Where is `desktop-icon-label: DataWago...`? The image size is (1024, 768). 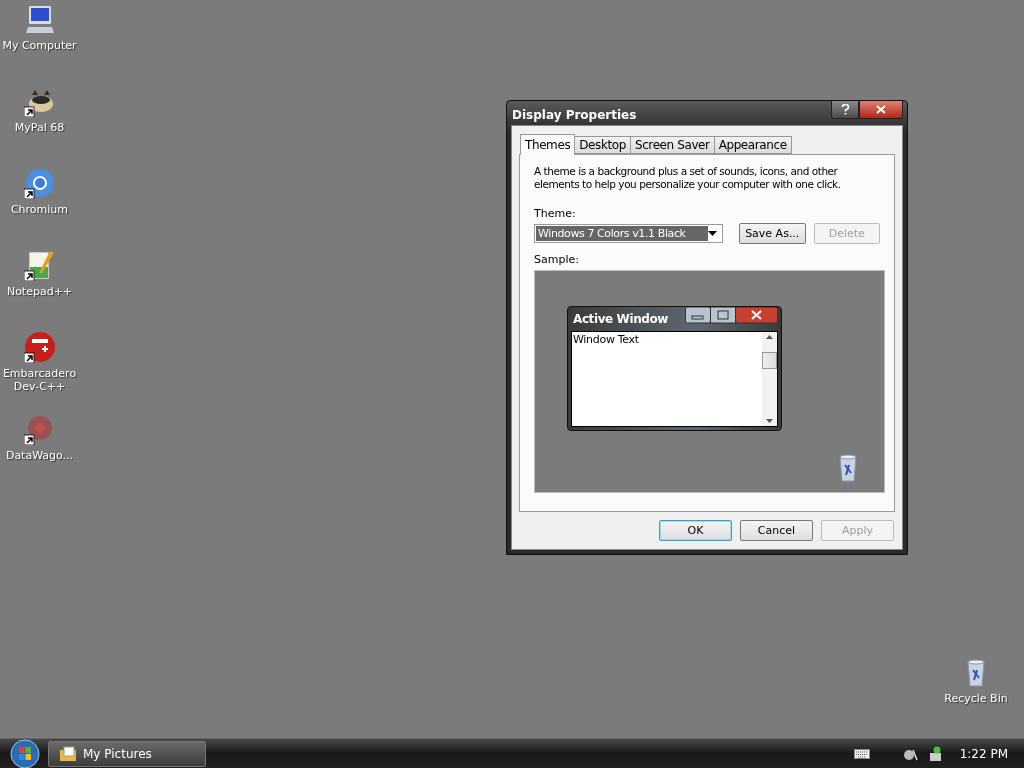
desktop-icon-label: DataWago... is located at coordinates (39, 455).